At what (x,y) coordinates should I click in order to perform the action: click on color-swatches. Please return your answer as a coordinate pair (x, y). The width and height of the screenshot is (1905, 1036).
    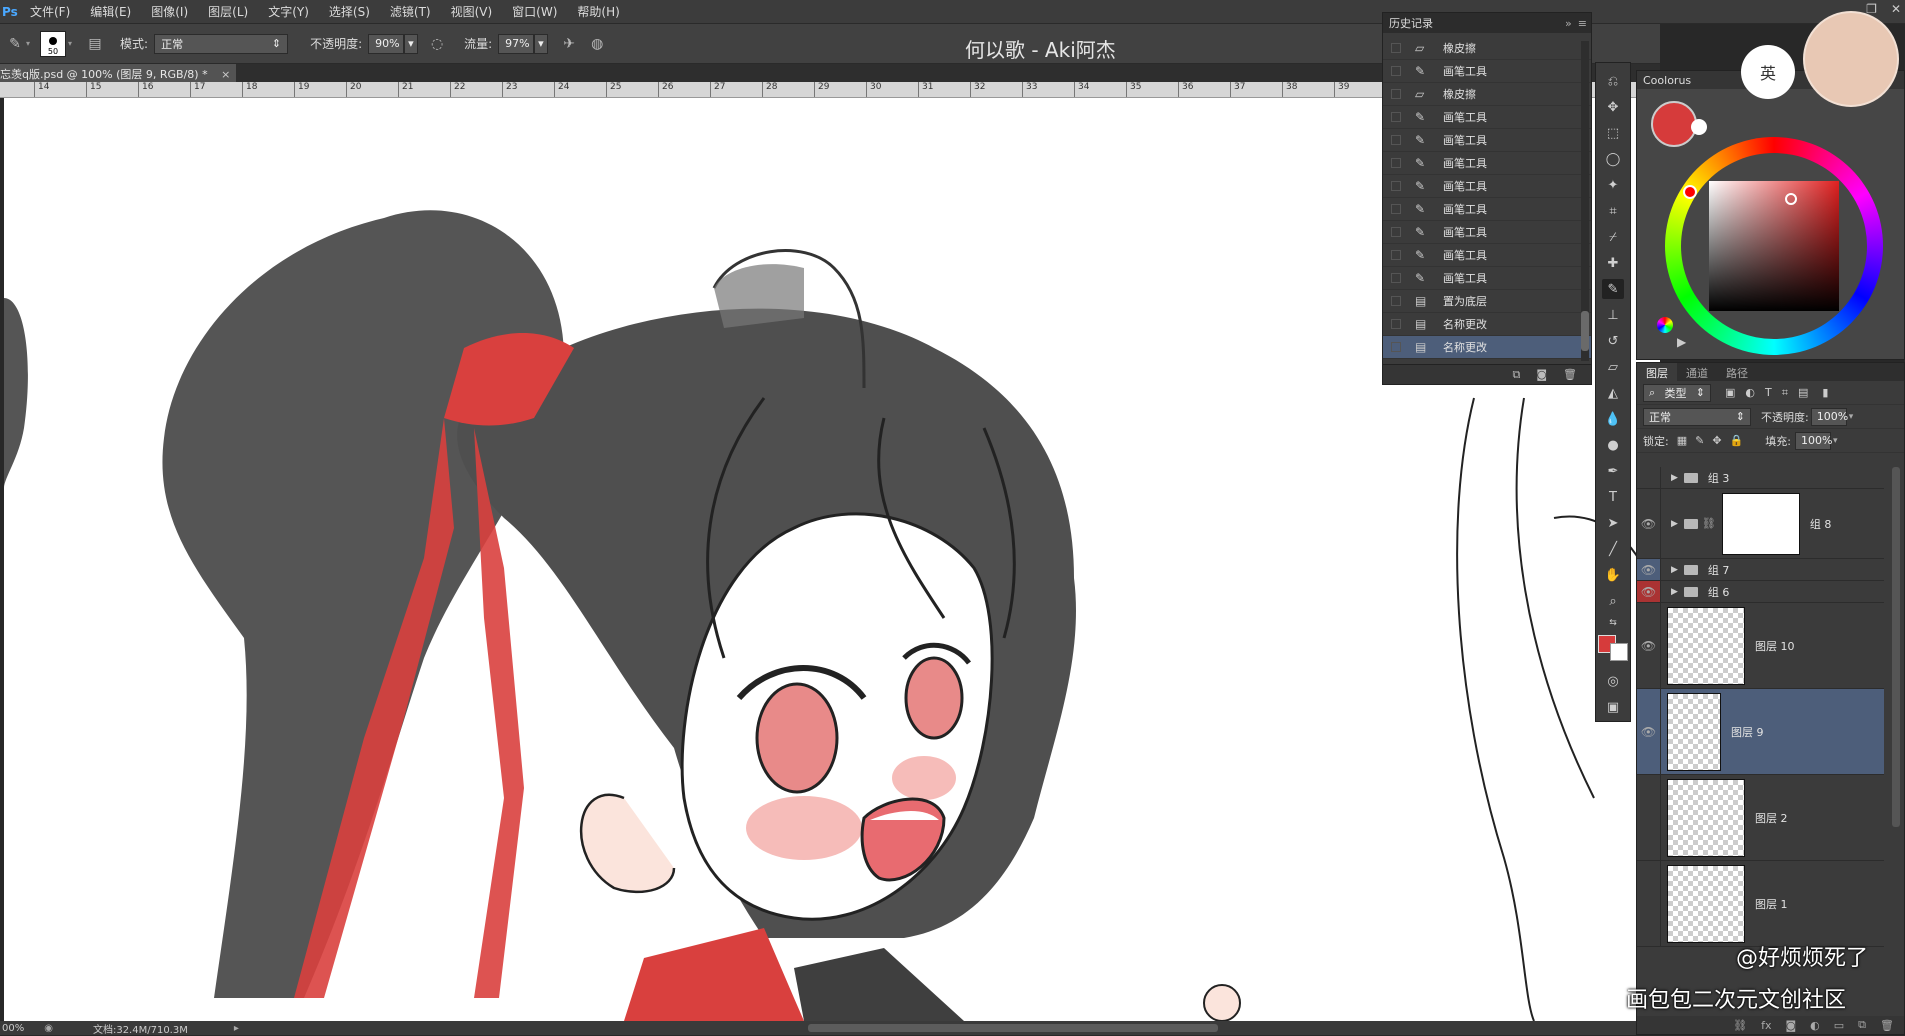
    Looking at the image, I should click on (1613, 650).